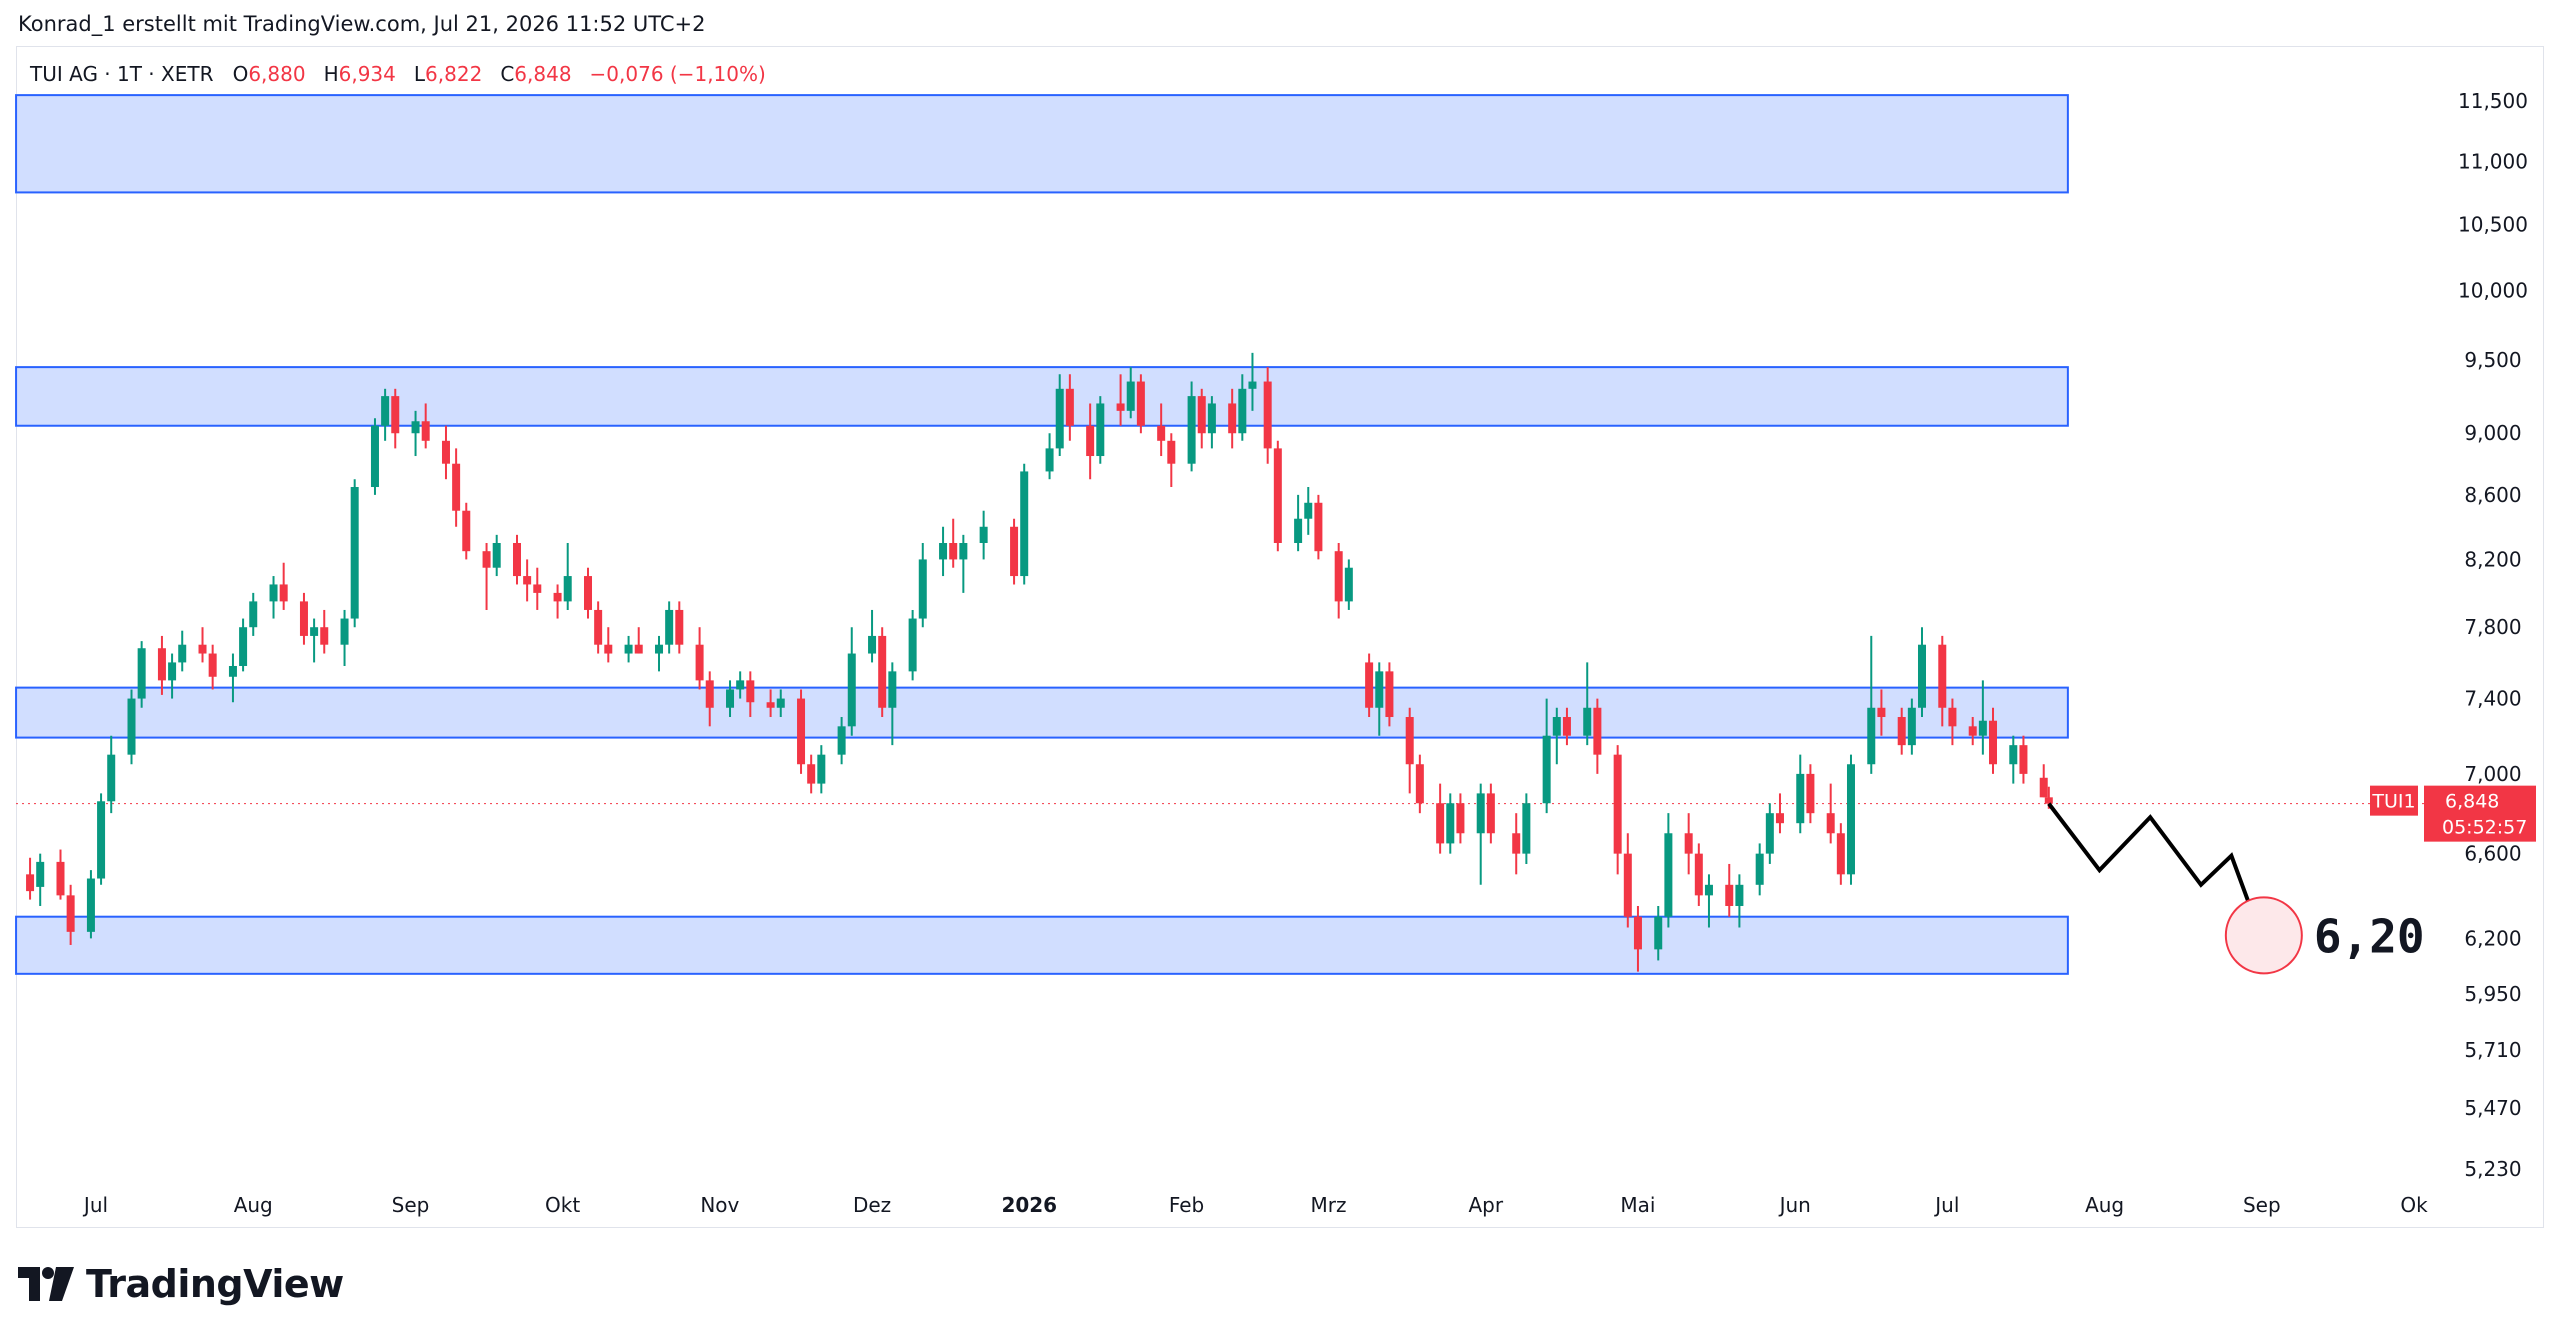  What do you see at coordinates (677, 74) in the screenshot?
I see `legend-change: −0,076 (−1,10%)` at bounding box center [677, 74].